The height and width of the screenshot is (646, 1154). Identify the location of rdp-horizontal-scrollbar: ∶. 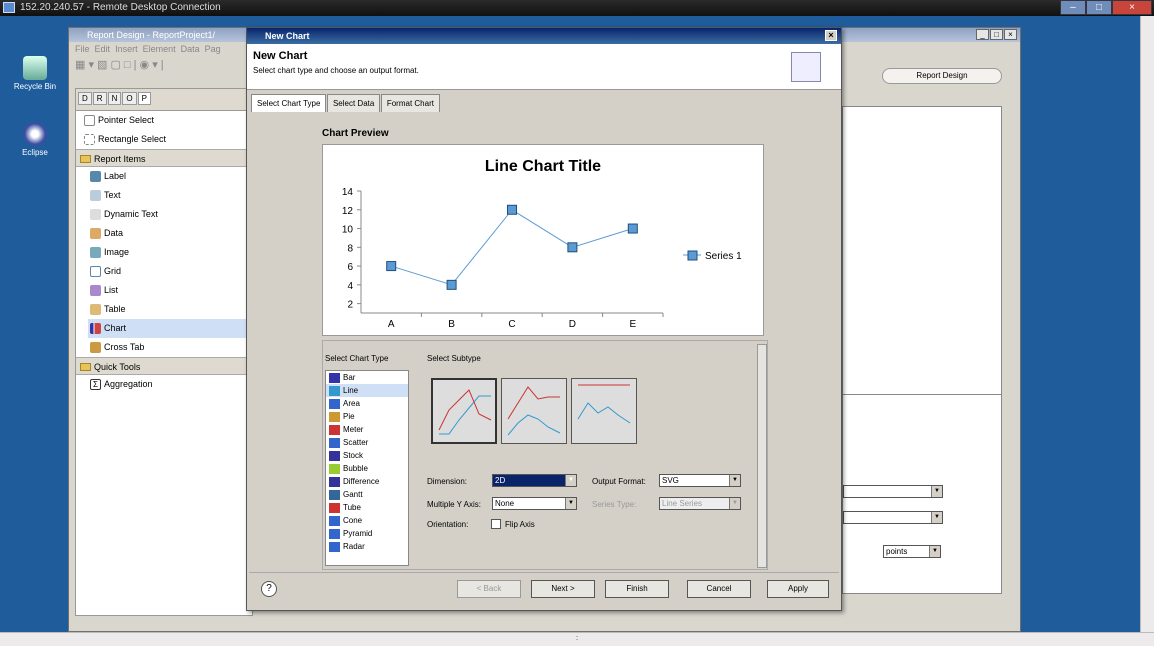
(577, 639).